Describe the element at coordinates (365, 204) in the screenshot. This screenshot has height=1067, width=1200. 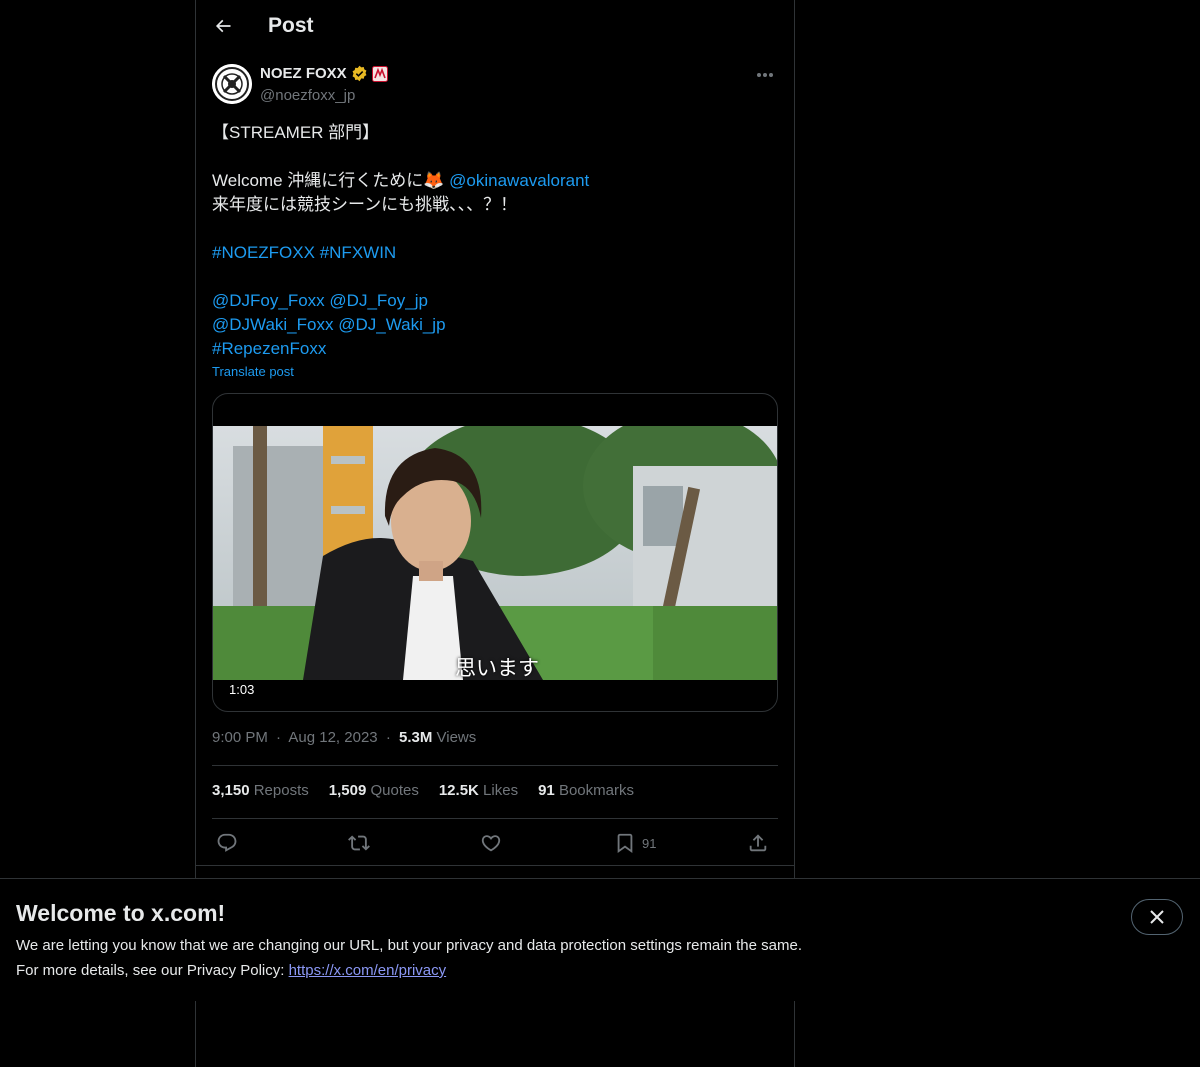
I see `tweet-line: 来年度には競技シーンにも挑戦、、、？！` at that location.